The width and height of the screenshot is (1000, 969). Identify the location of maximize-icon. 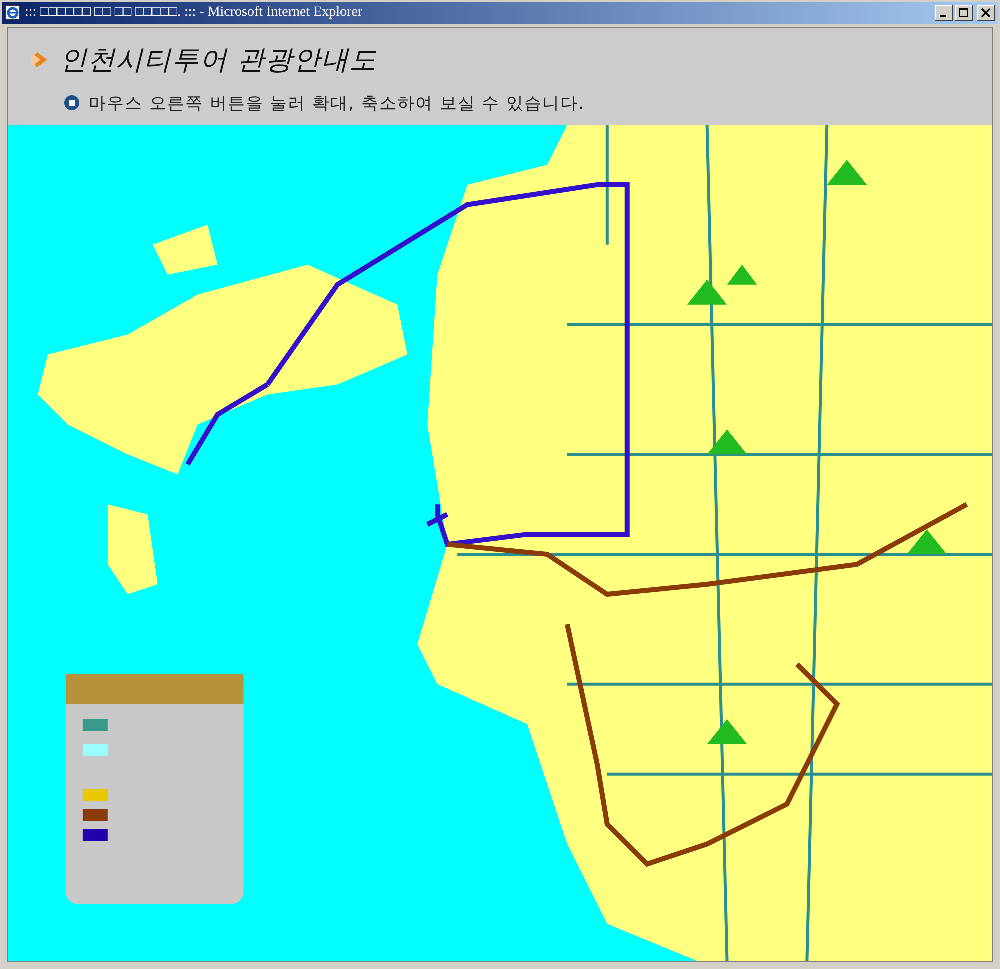
(964, 13).